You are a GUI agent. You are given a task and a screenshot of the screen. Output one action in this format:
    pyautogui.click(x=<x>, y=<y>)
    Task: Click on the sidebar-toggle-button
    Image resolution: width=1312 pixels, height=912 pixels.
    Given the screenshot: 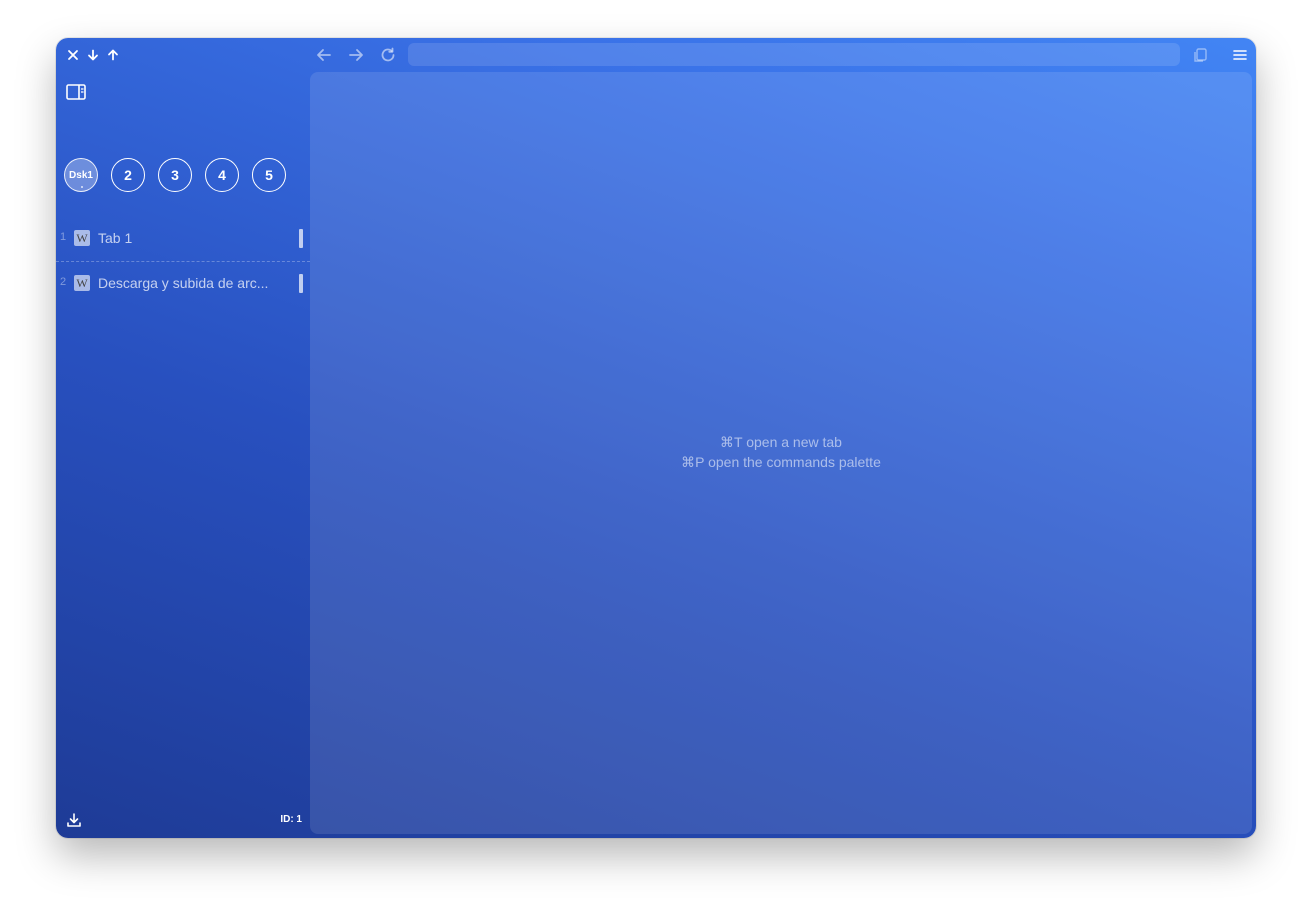 What is the action you would take?
    pyautogui.click(x=76, y=92)
    